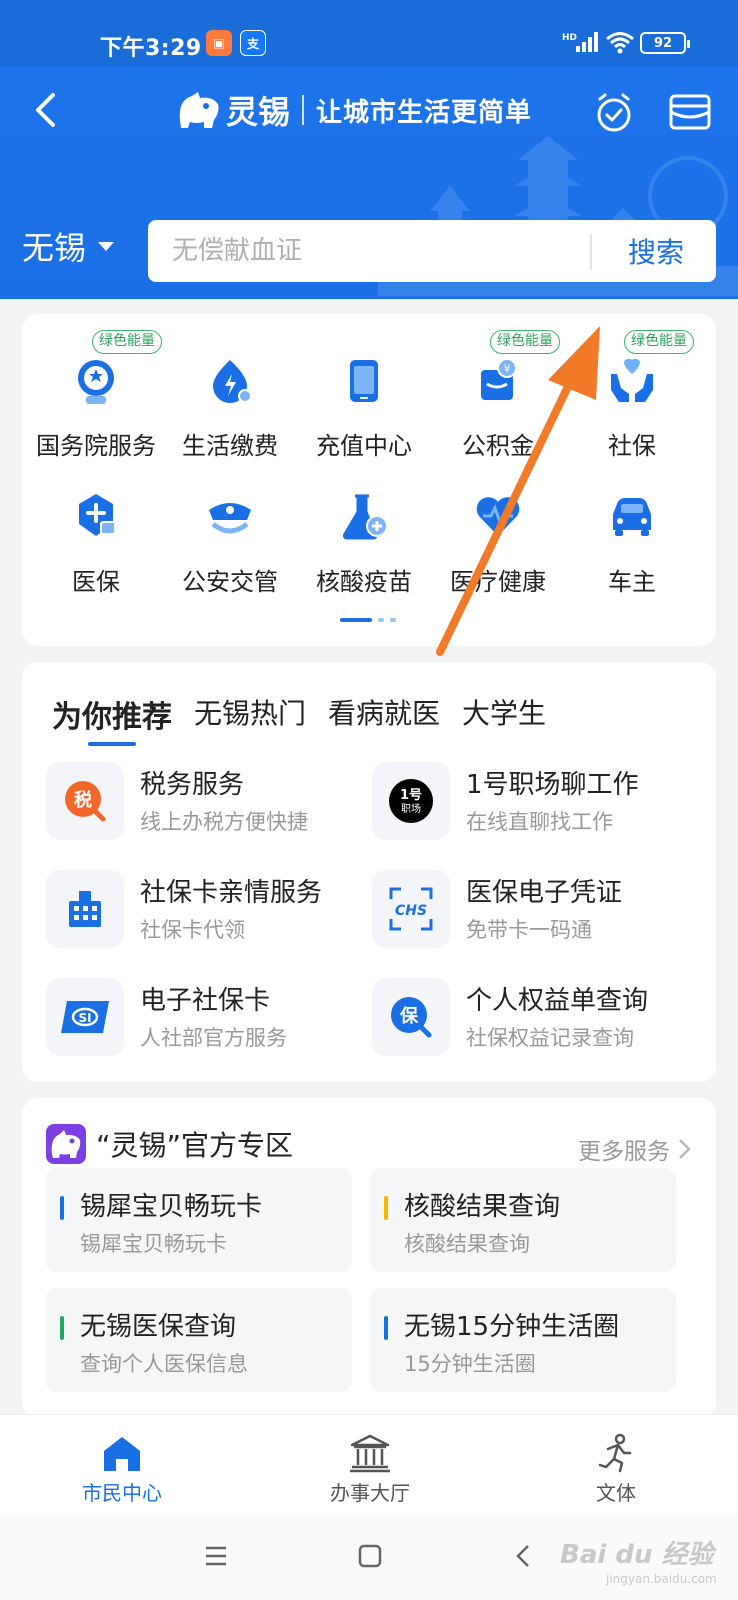 This screenshot has height=1600, width=738. What do you see at coordinates (467, 1244) in the screenshot?
I see `zone-item-subtitle: 核酸结果查询` at bounding box center [467, 1244].